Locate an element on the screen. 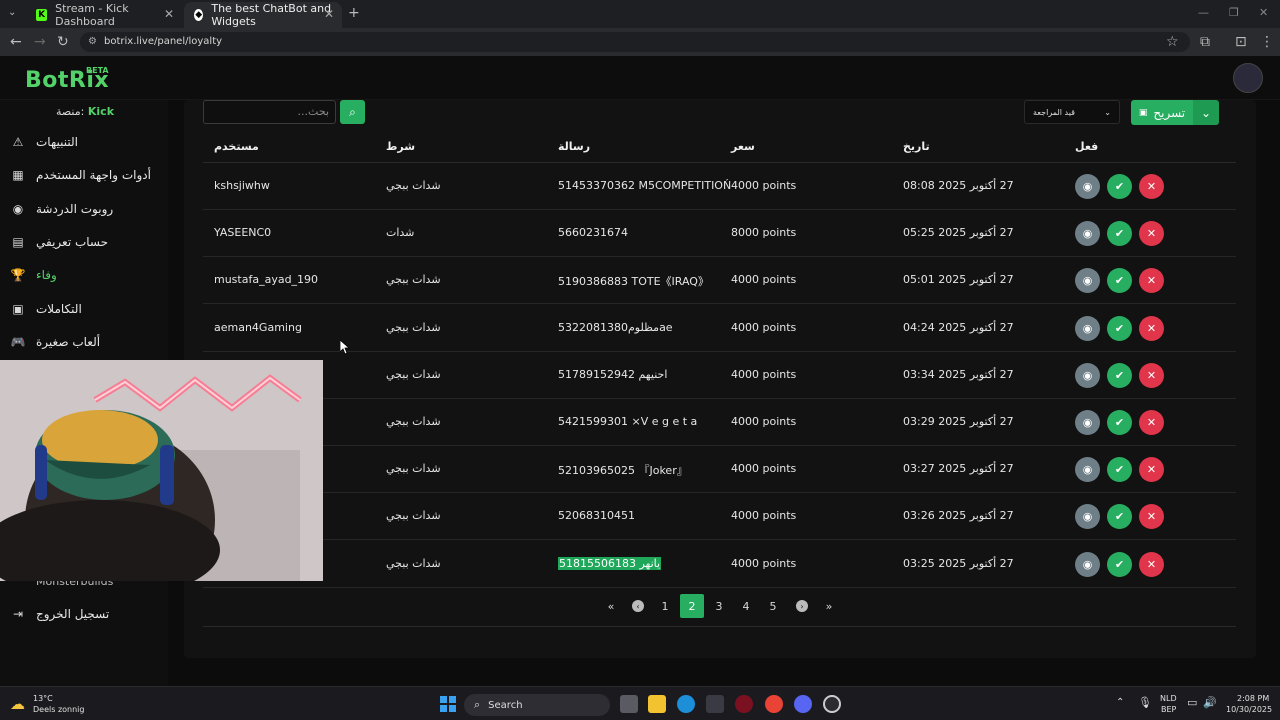 Image resolution: width=1280 pixels, height=720 pixels. lang-bottom: BEP is located at coordinates (1168, 709).